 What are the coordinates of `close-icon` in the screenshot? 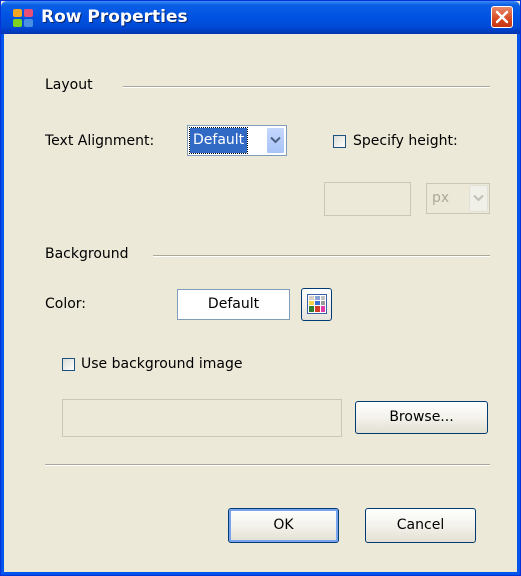 It's located at (502, 17).